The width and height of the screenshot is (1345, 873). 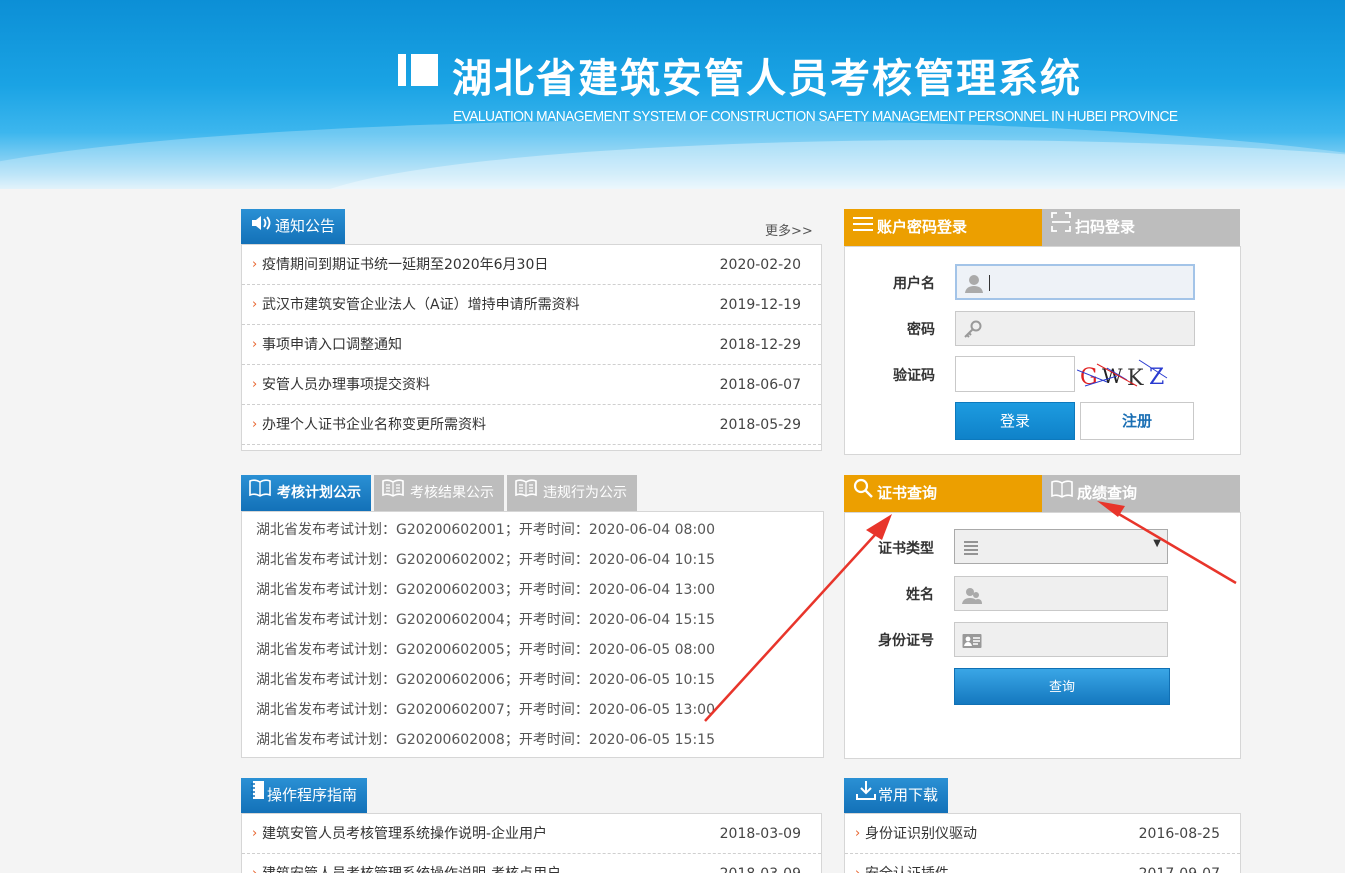 I want to click on list-item: › 武汉市建筑安管企业法人（A证）增持申请所需资料 2019-12-19, so click(x=531, y=305).